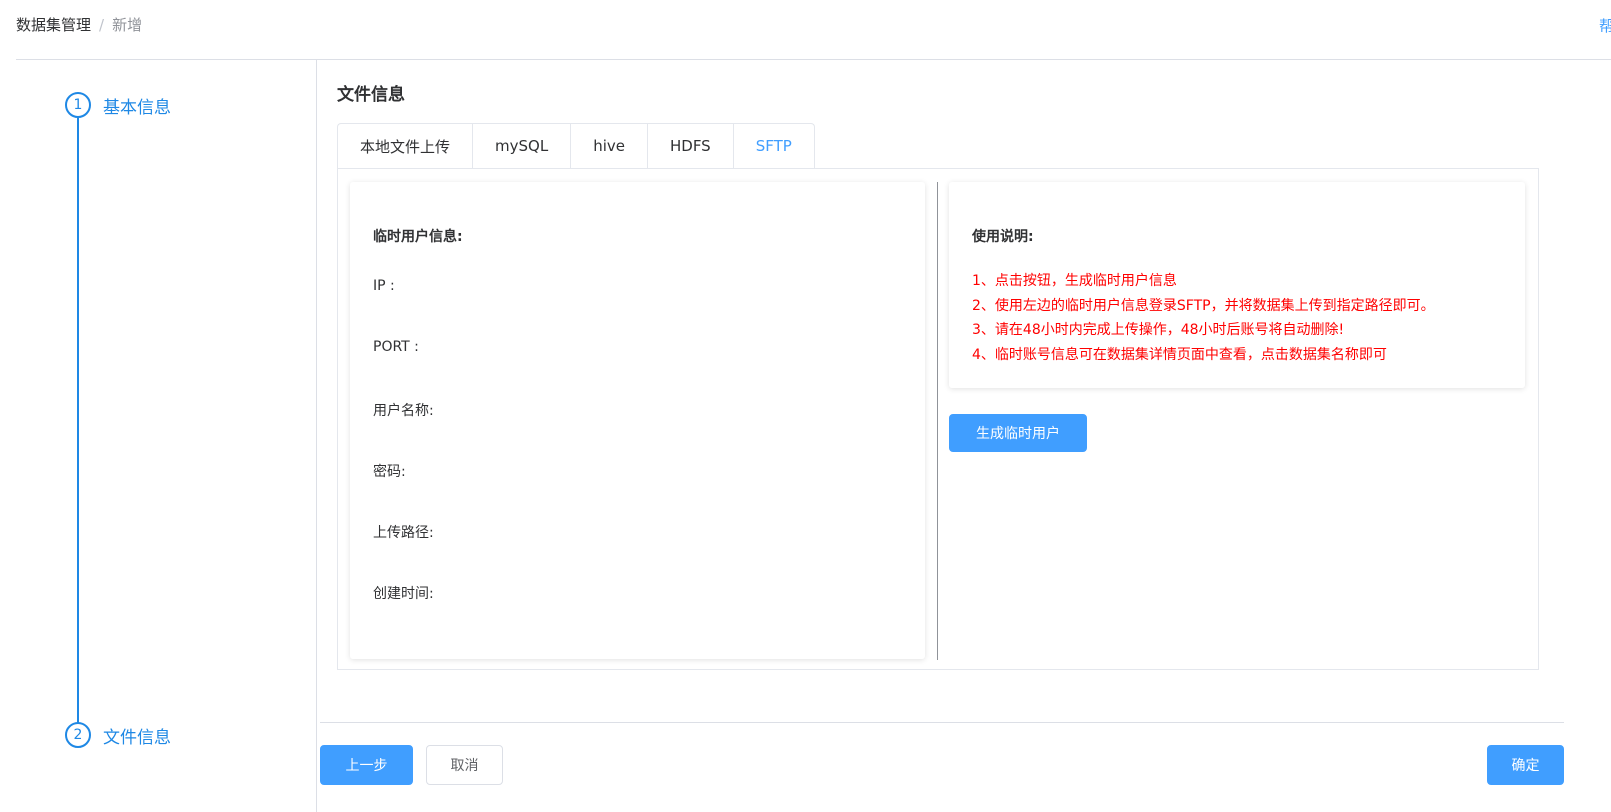  Describe the element at coordinates (464, 765) in the screenshot. I see `cancel-button: 取消` at that location.